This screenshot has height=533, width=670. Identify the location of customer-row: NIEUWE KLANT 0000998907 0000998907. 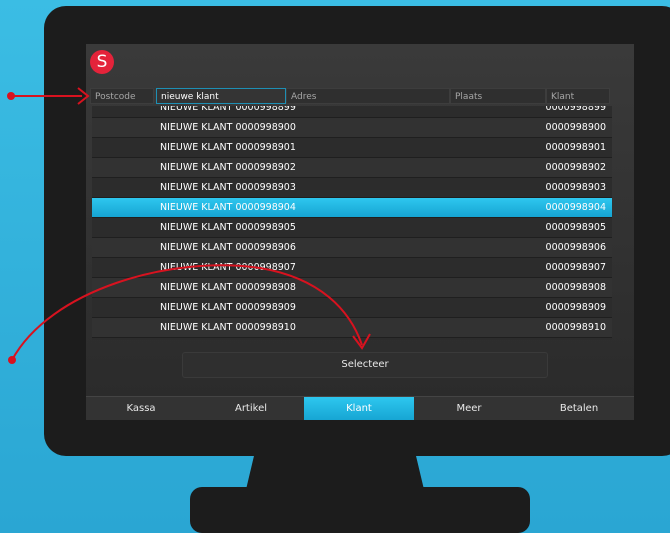
(352, 268).